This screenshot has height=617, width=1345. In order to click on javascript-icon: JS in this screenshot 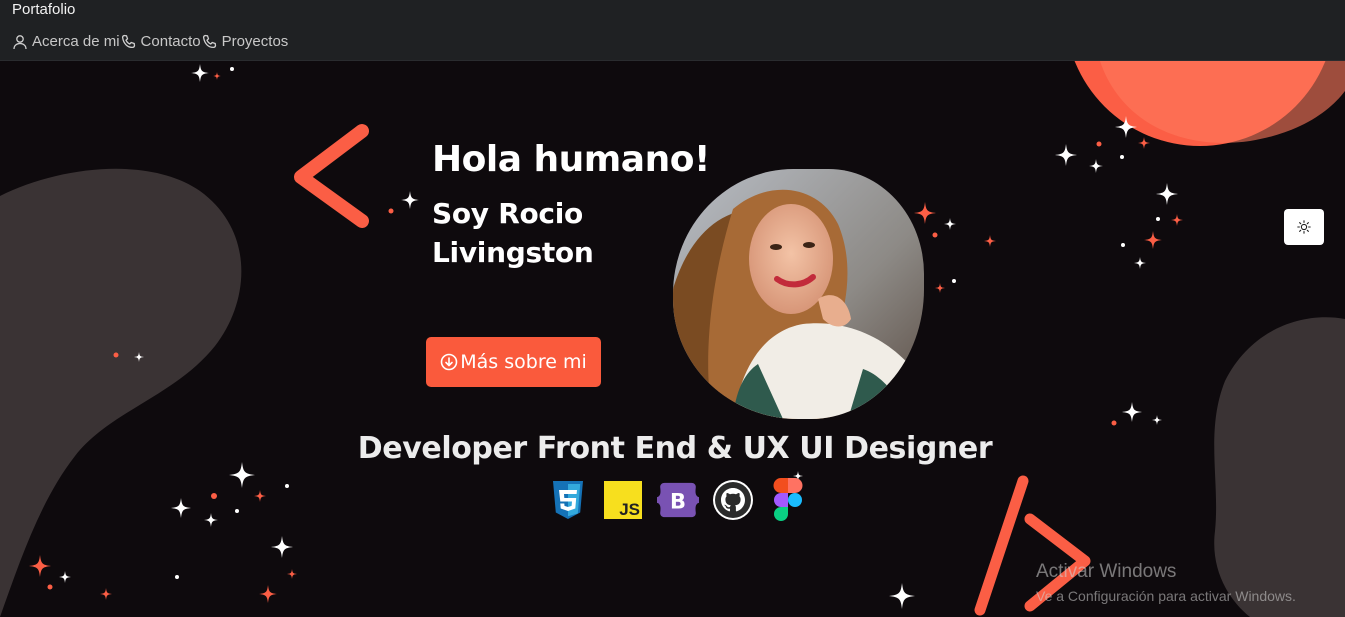, I will do `click(623, 500)`.